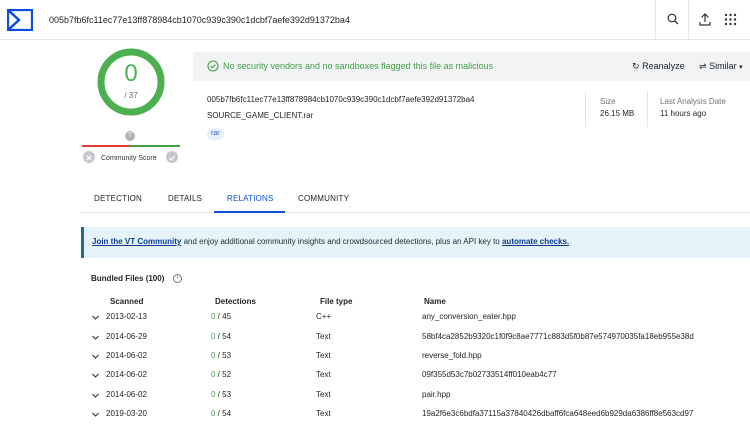  What do you see at coordinates (608, 101) in the screenshot?
I see `size-label: Size` at bounding box center [608, 101].